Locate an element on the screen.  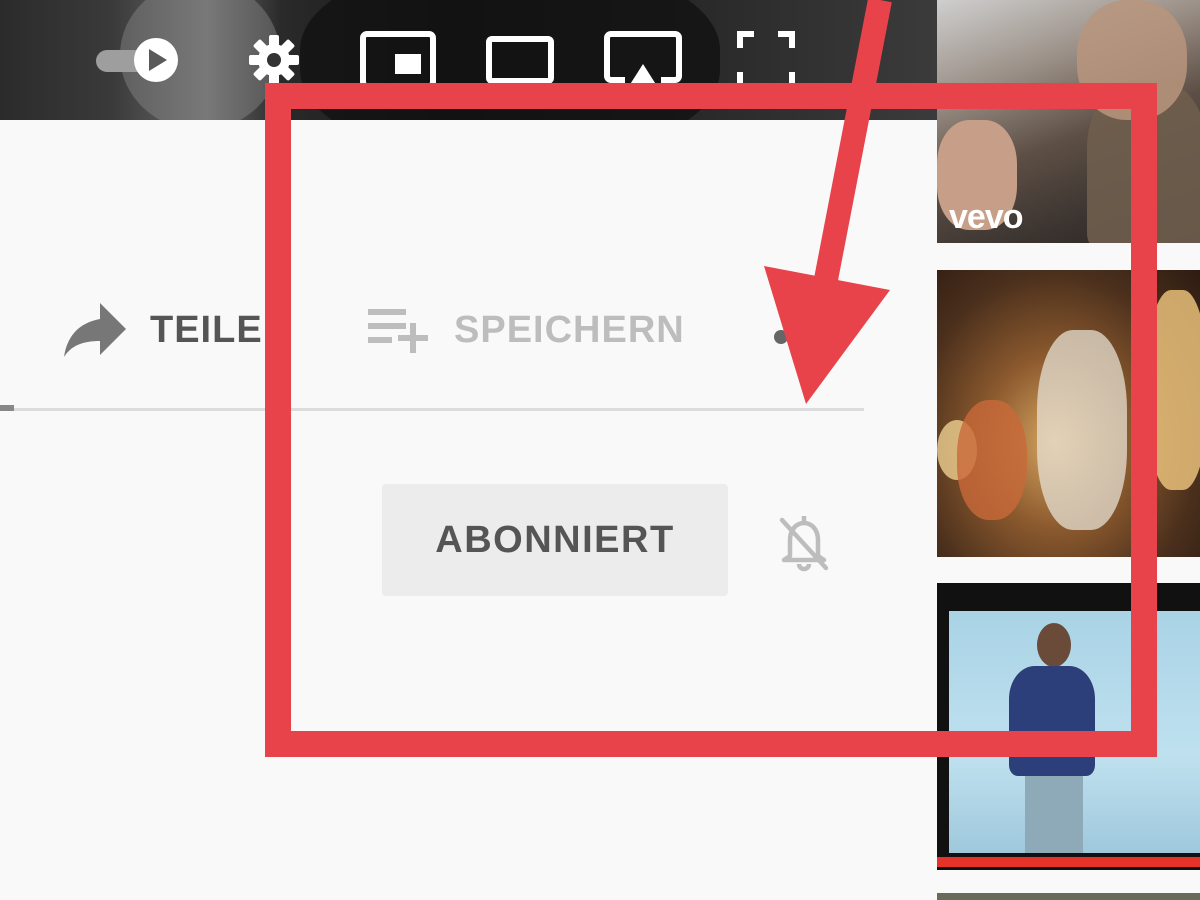
gear-icon is located at coordinates (274, 60).